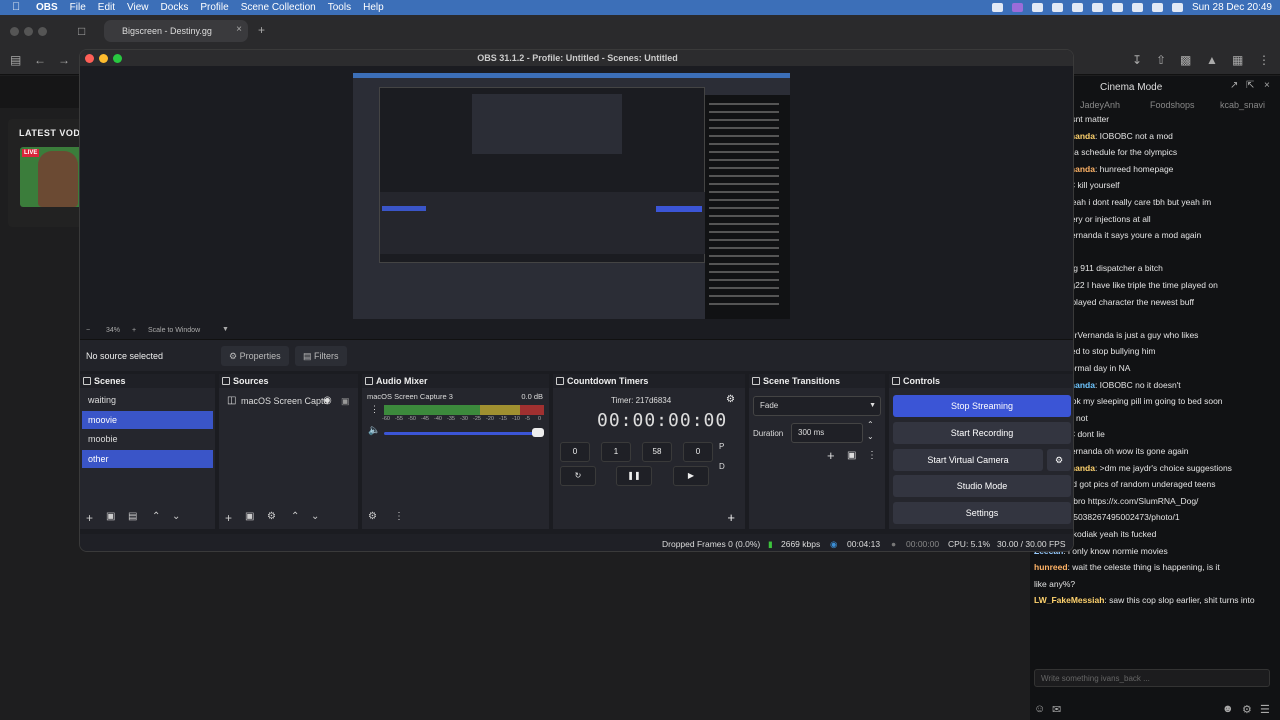 The height and width of the screenshot is (720, 1280). What do you see at coordinates (730, 399) in the screenshot?
I see `timer-settings-icon: ⚙` at bounding box center [730, 399].